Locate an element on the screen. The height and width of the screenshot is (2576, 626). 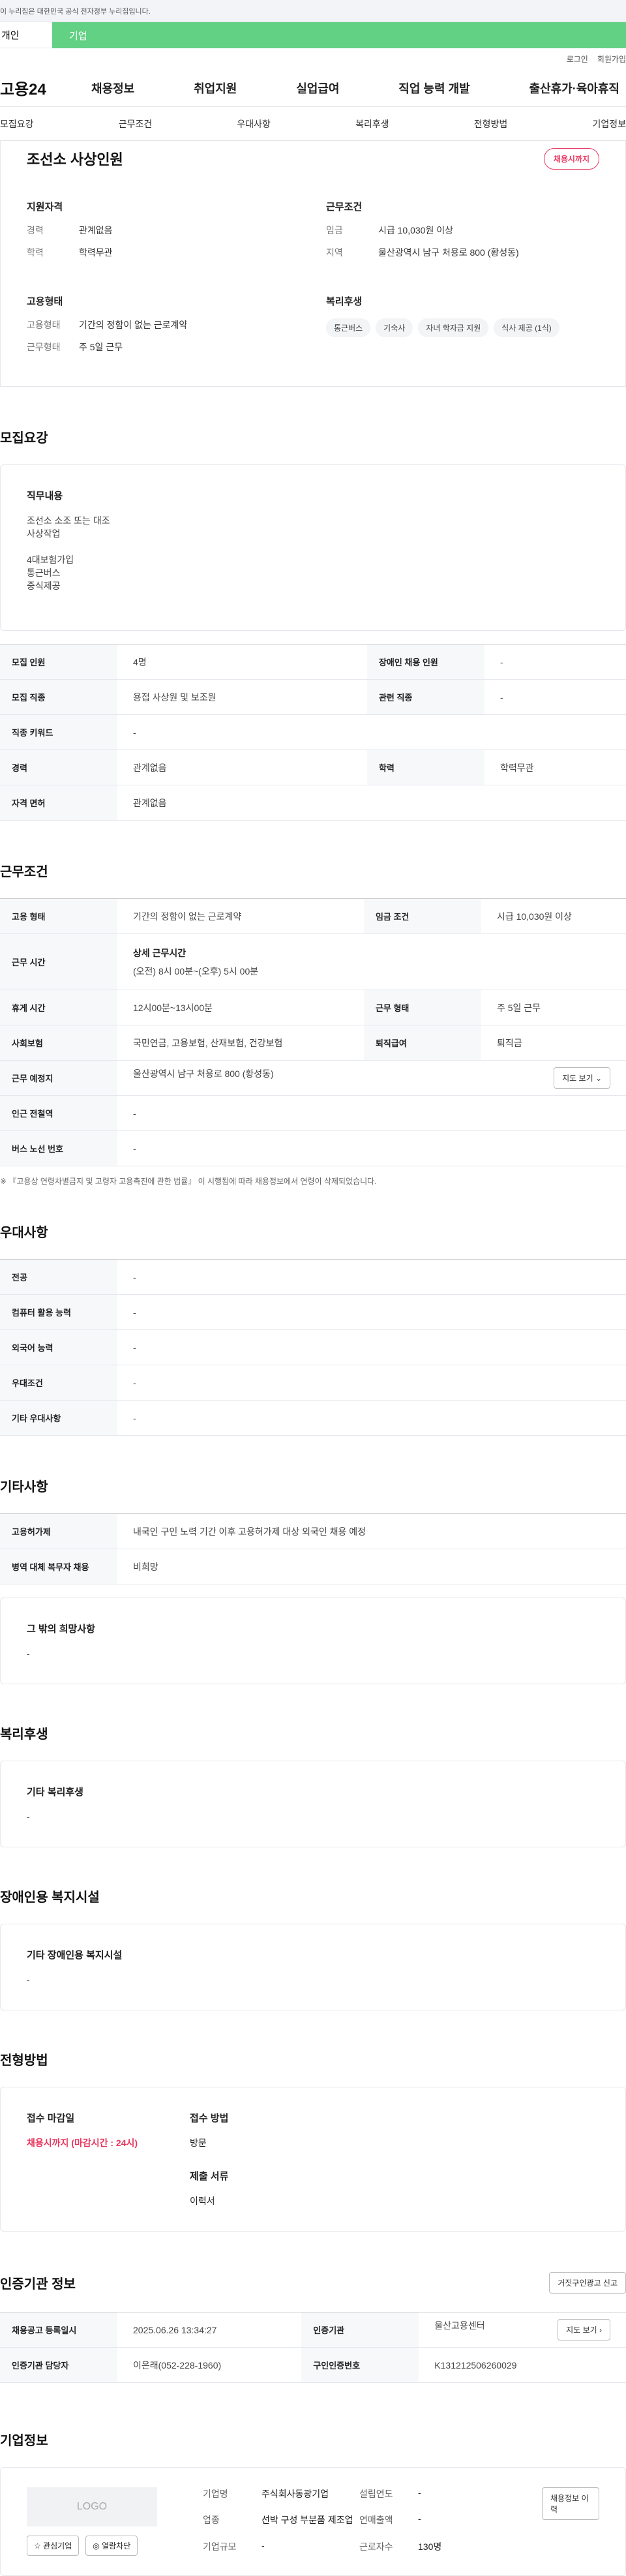
table-key: 외국어 능력 is located at coordinates (58, 1347).